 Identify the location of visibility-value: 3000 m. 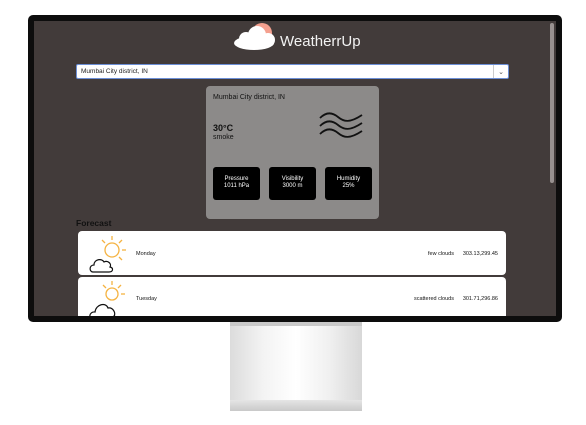
(292, 186).